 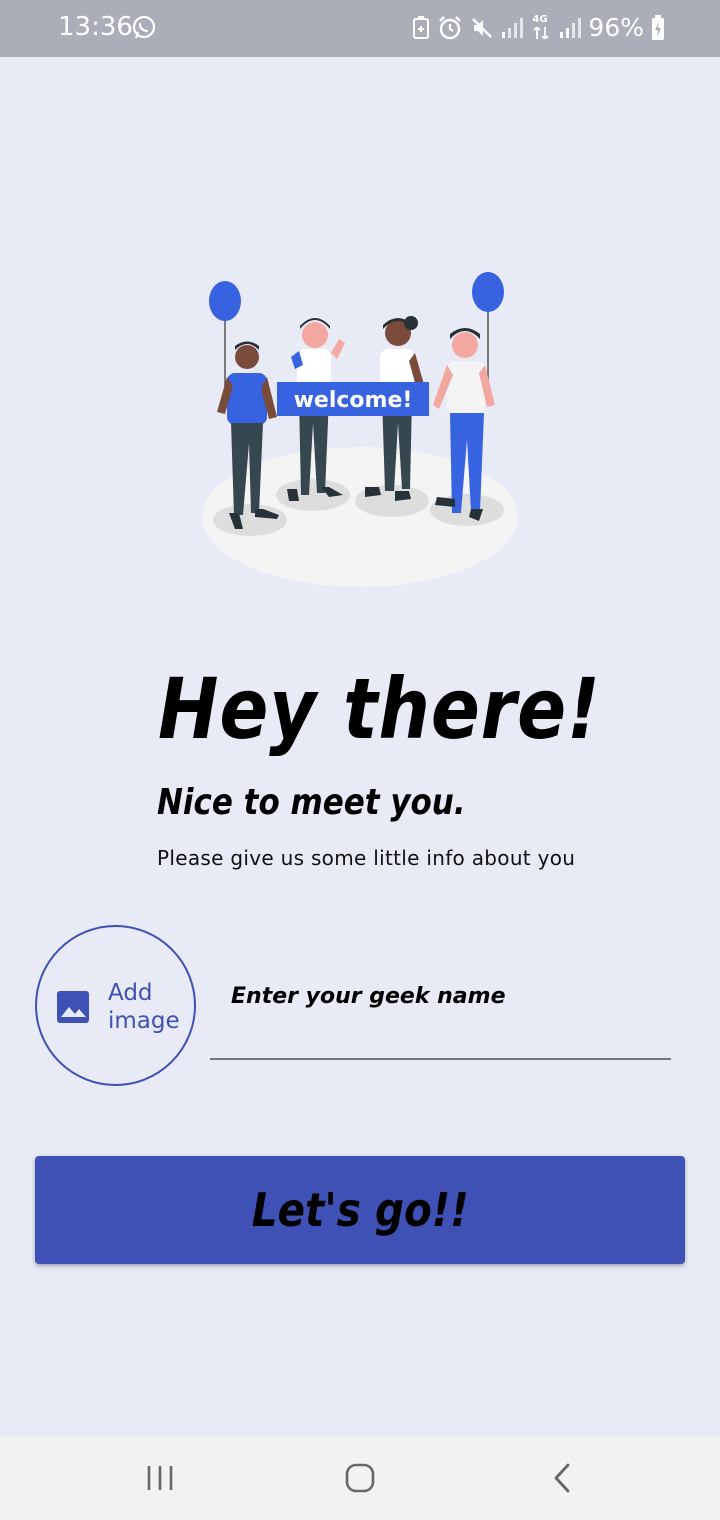 What do you see at coordinates (360, 28) in the screenshot?
I see `status-bar: 13:36 4G 96%` at bounding box center [360, 28].